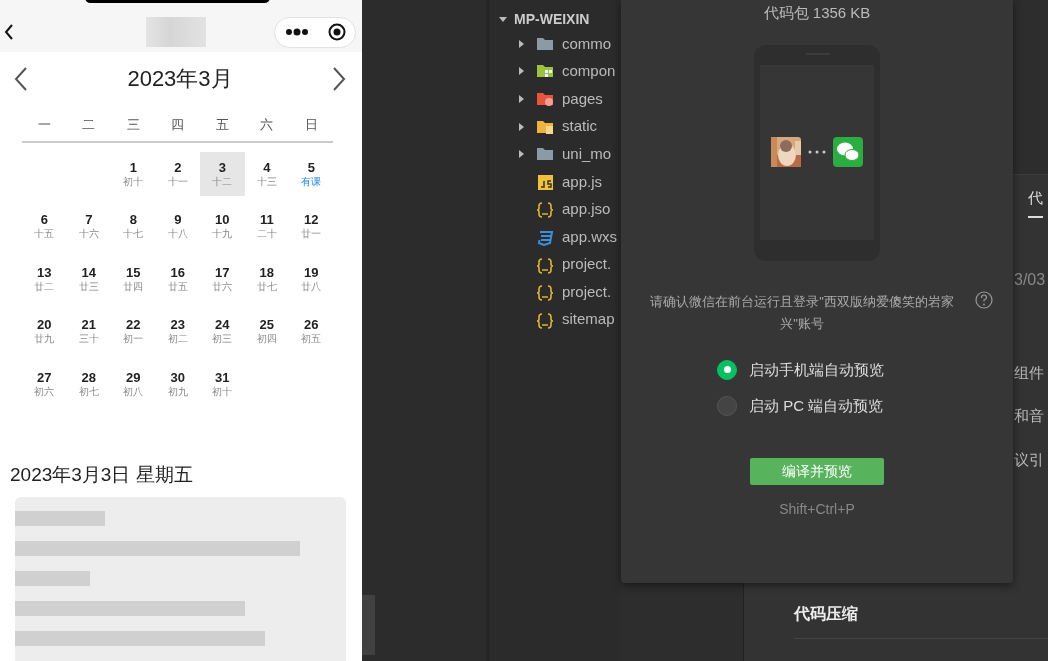  I want to click on calendar-day: 19 廿八, so click(311, 279).